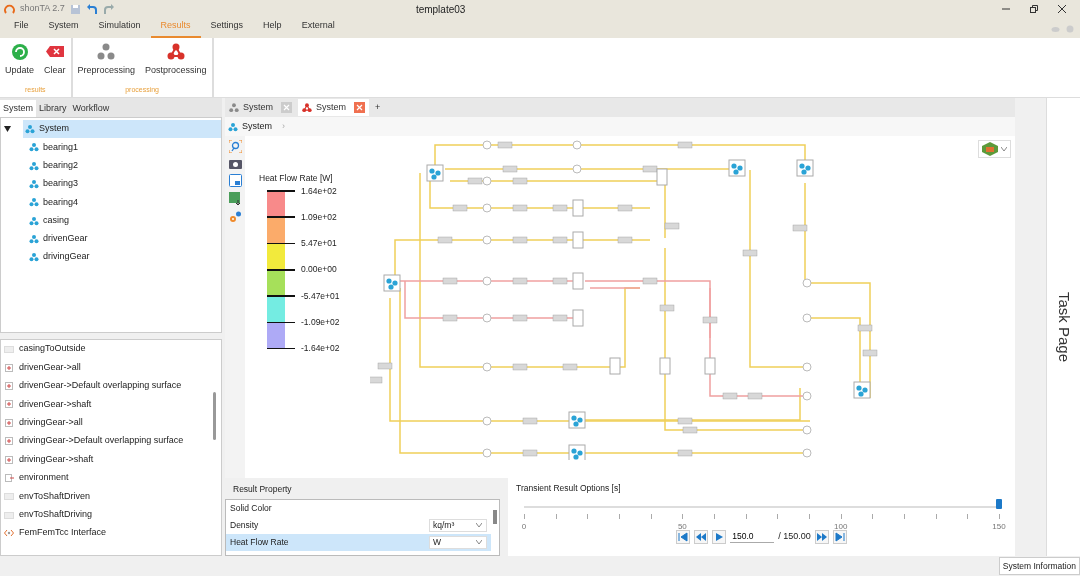 The image size is (1080, 576). Describe the element at coordinates (235, 163) in the screenshot. I see `camera-icon` at that location.